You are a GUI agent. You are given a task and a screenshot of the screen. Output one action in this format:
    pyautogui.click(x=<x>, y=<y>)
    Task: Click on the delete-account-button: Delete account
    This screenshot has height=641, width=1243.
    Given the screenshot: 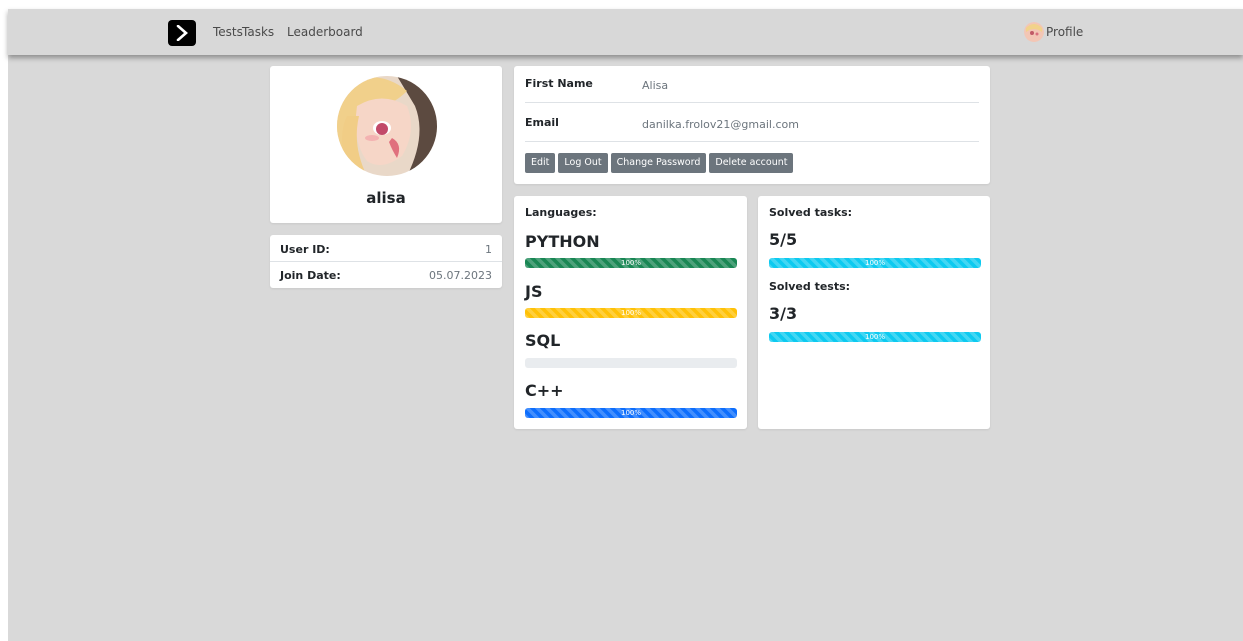 What is the action you would take?
    pyautogui.click(x=751, y=163)
    